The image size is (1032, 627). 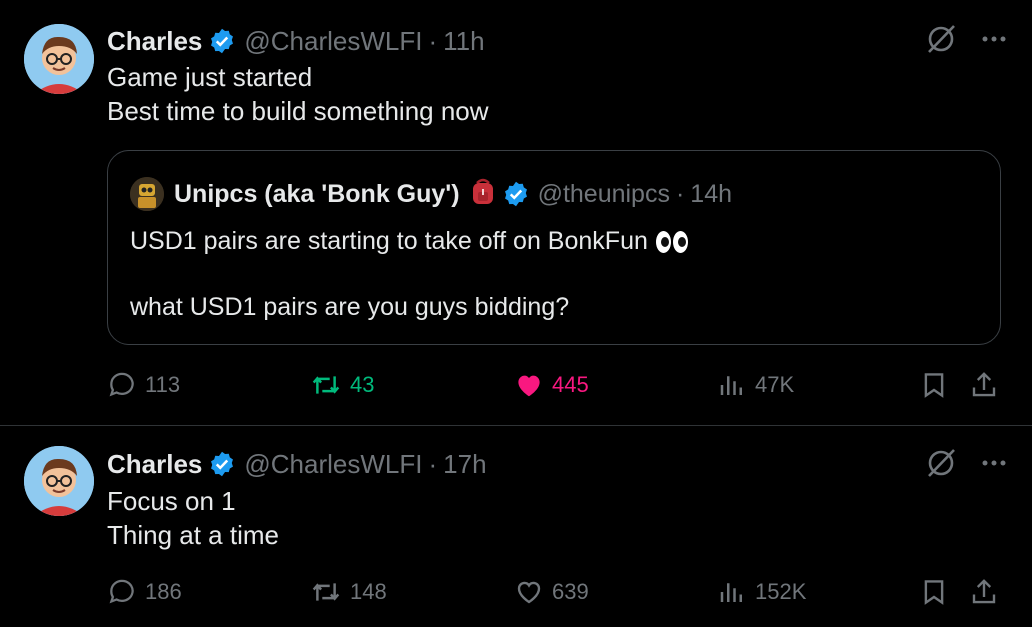 I want to click on quoted-tweet-header: Unipcs (aka 'Bonk Guy') @theunipcs · 14h, so click(x=431, y=194).